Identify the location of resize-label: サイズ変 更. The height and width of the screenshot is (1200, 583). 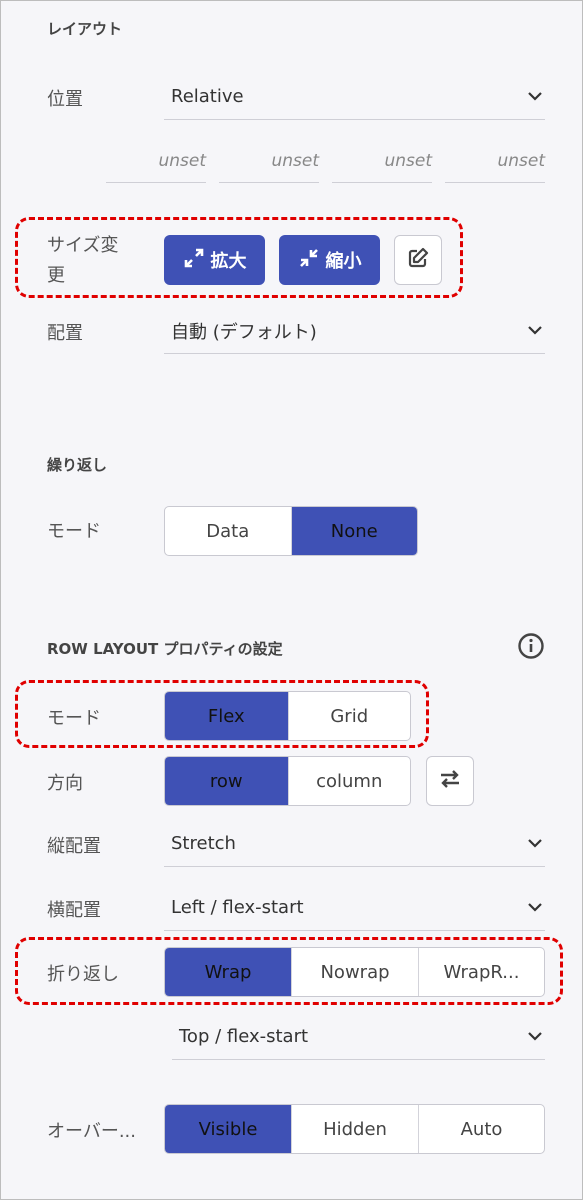
(82, 261).